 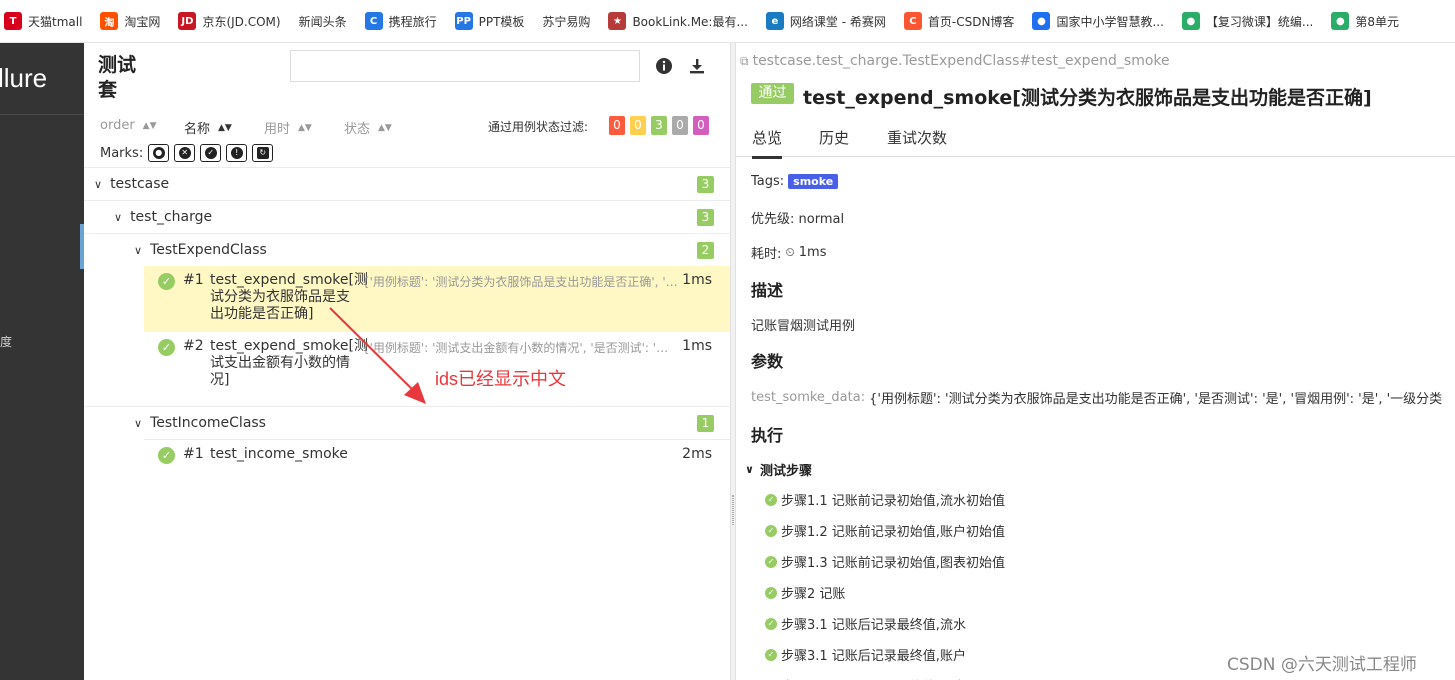 I want to click on tags-row: Tags: smoke, so click(x=795, y=181).